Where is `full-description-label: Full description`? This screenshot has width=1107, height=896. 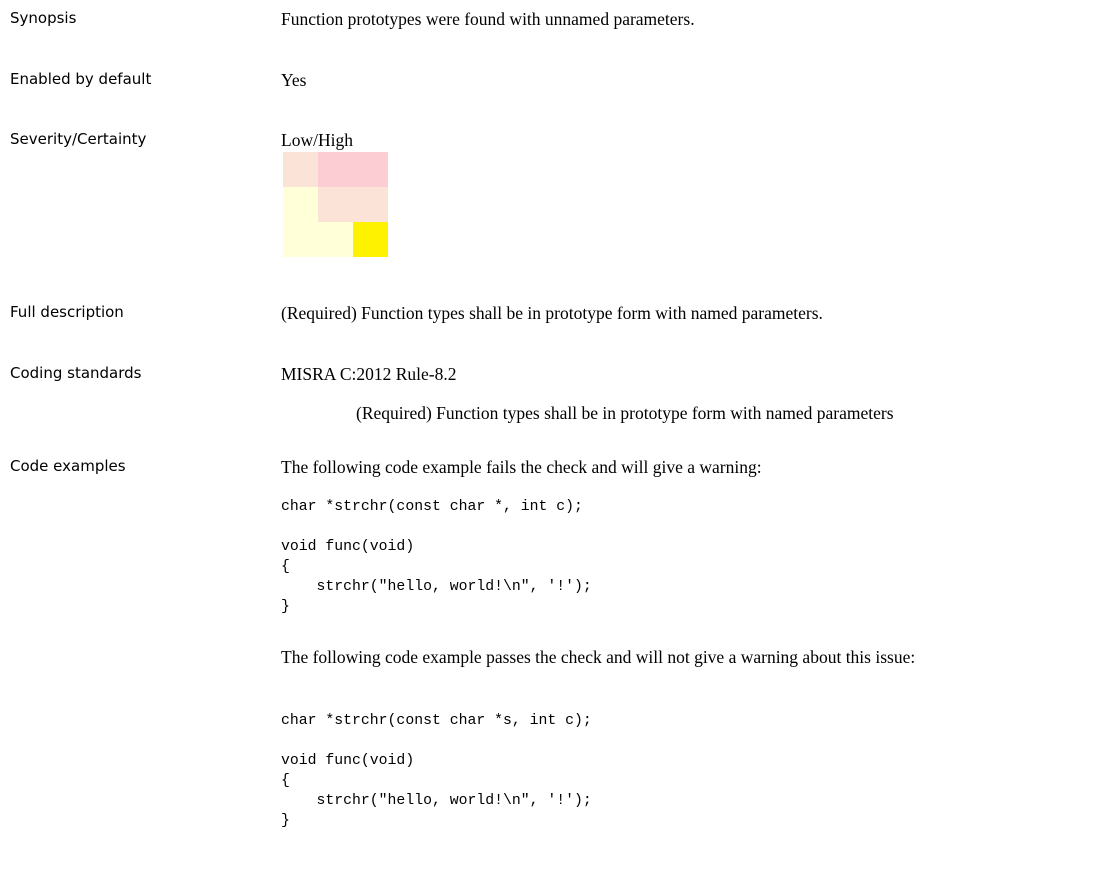
full-description-label: Full description is located at coordinates (67, 312).